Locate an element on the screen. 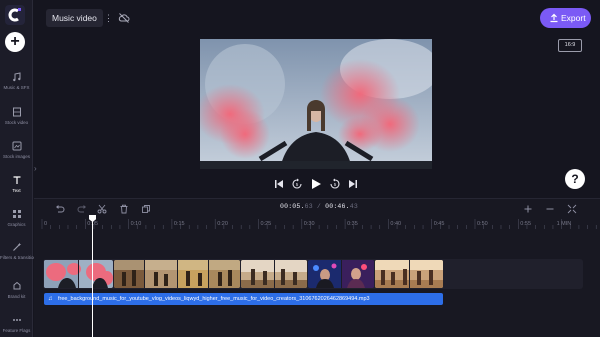 This screenshot has height=337, width=600. sidebar-item-label: Feature Flags is located at coordinates (16, 330).